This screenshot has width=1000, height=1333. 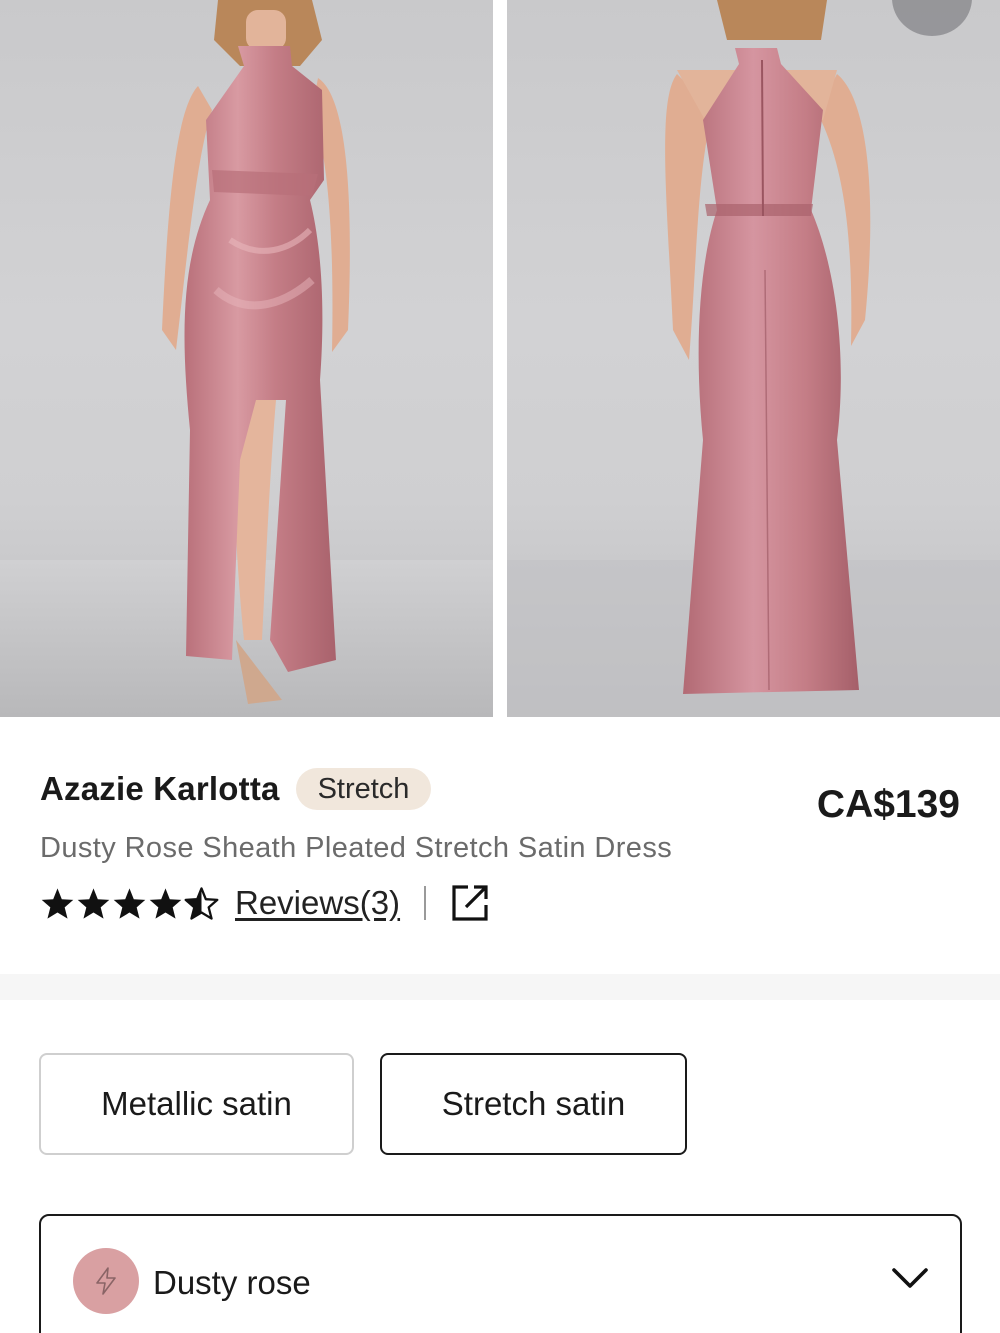 What do you see at coordinates (201, 903) in the screenshot?
I see `star-half-icon` at bounding box center [201, 903].